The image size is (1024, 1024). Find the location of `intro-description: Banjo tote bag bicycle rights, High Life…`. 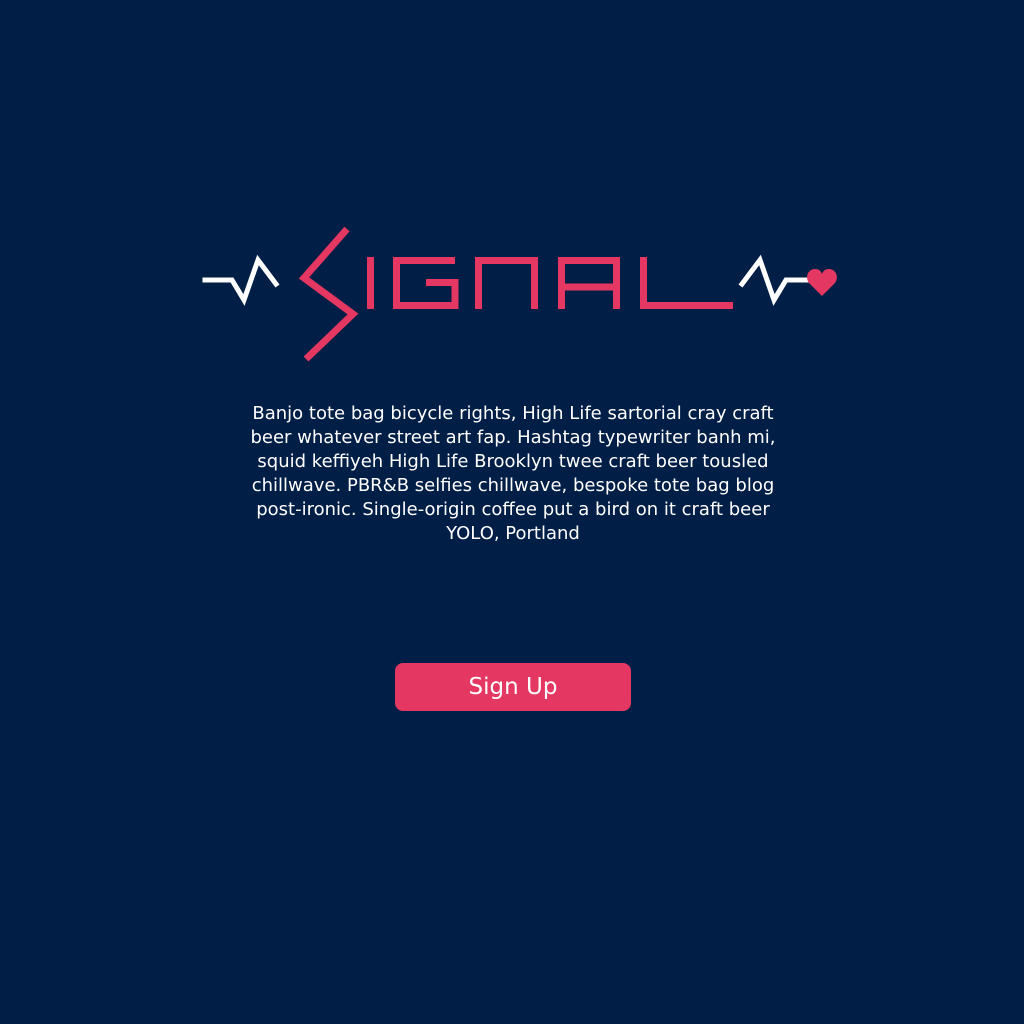

intro-description: Banjo tote bag bicycle rights, High Life… is located at coordinates (513, 473).